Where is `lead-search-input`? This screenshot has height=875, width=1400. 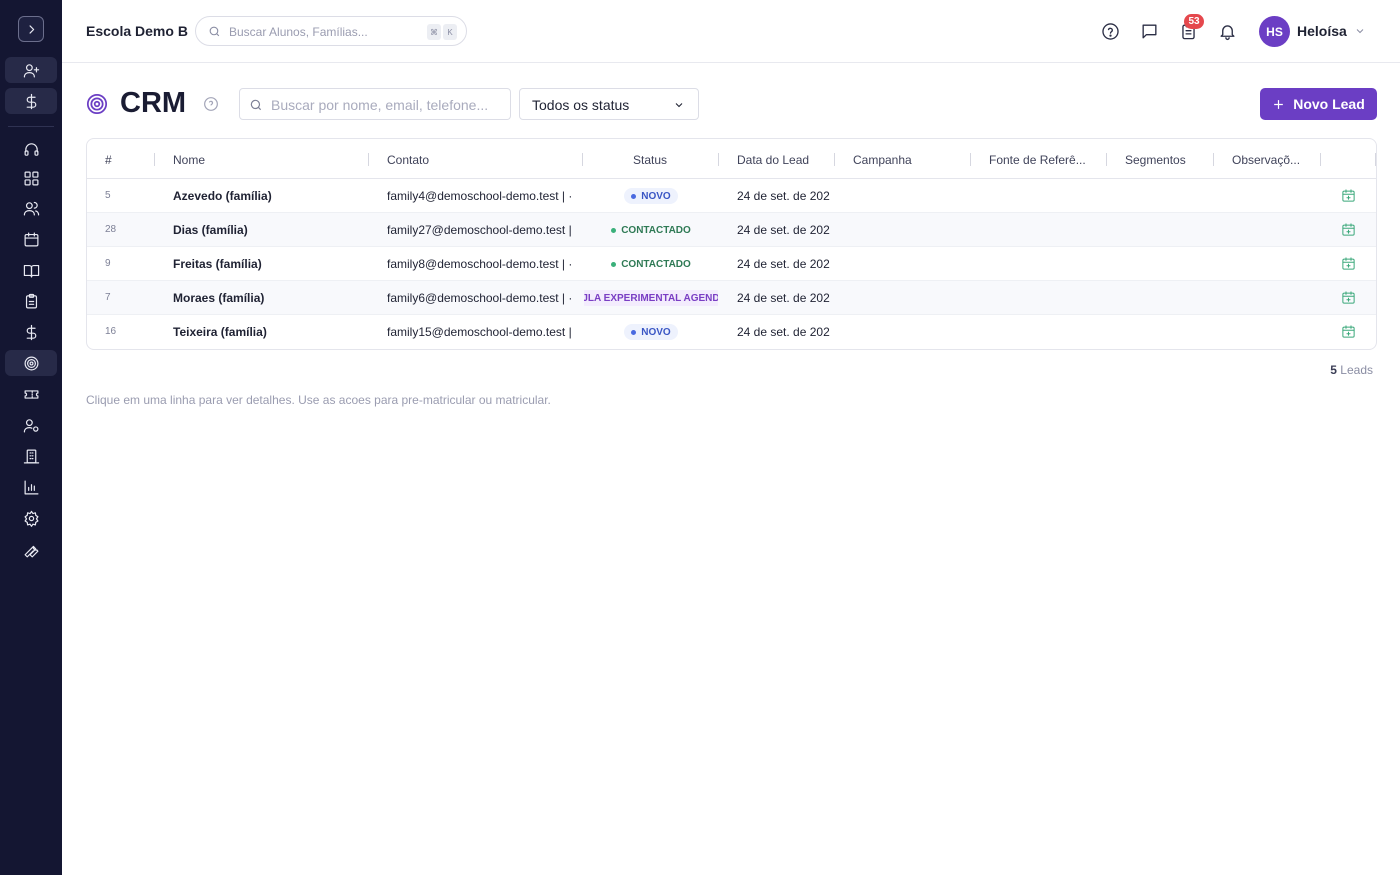
lead-search-input is located at coordinates (387, 104).